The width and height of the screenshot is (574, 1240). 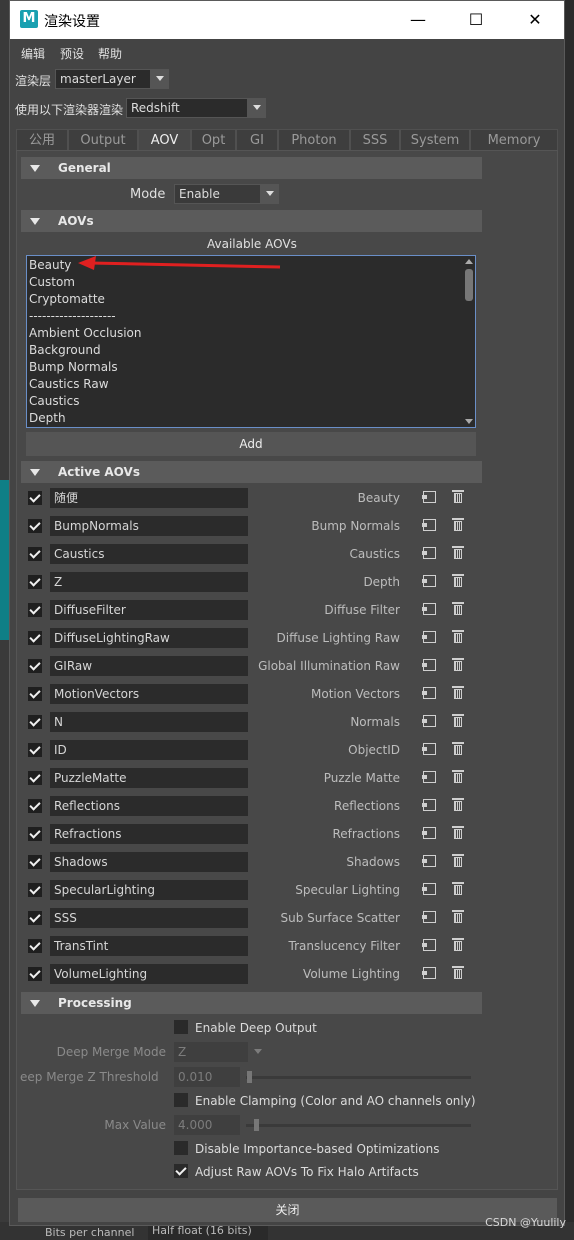 What do you see at coordinates (33, 53) in the screenshot?
I see `menu-edit: 编辑` at bounding box center [33, 53].